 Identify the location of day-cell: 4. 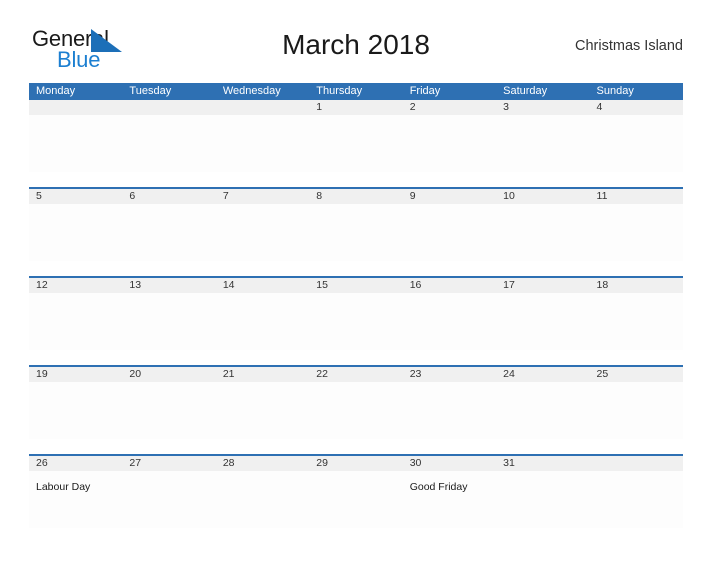
(636, 107).